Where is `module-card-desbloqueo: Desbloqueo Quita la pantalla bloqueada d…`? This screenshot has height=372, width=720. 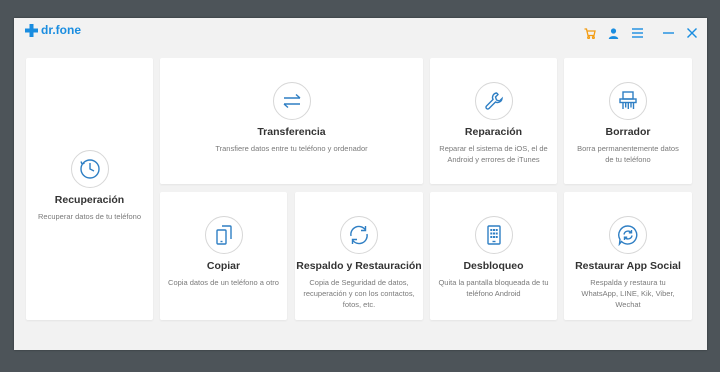 module-card-desbloqueo: Desbloqueo Quita la pantalla bloqueada d… is located at coordinates (493, 256).